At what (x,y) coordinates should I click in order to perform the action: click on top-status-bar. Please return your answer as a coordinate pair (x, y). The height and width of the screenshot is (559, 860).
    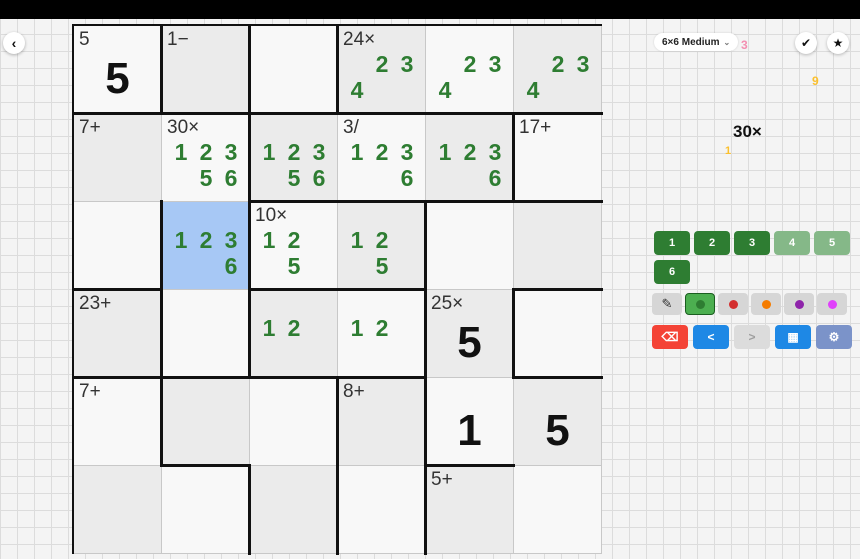
    Looking at the image, I should click on (430, 9).